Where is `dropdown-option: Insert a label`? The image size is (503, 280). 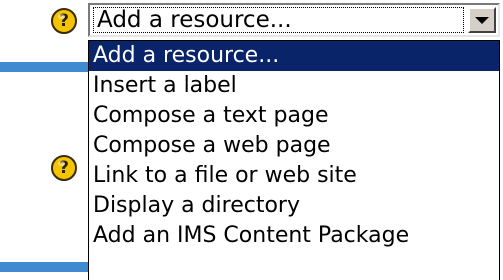
dropdown-option: Insert a label is located at coordinates (294, 86).